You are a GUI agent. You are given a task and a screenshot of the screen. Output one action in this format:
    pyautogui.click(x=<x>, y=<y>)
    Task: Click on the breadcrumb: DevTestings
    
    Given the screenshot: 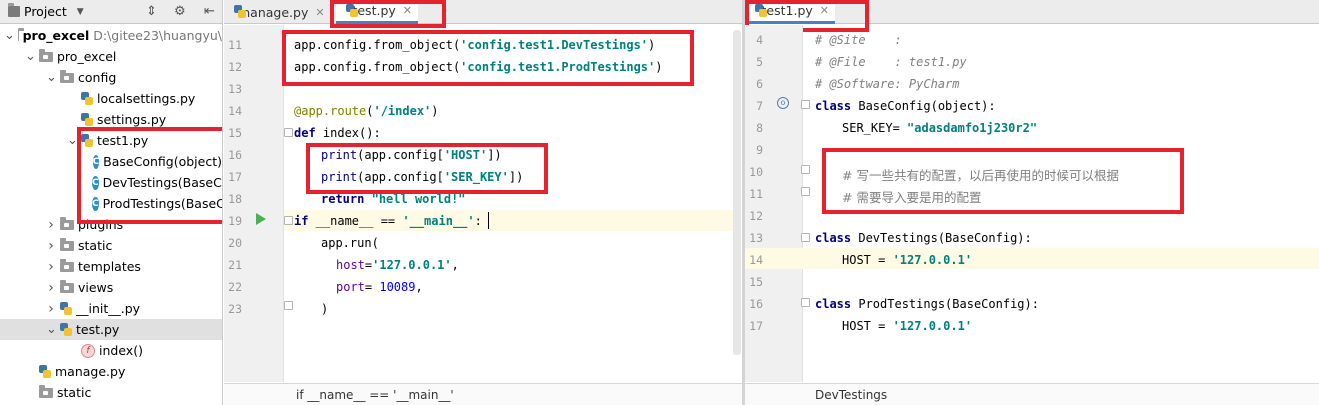 What is the action you would take?
    pyautogui.click(x=1032, y=394)
    